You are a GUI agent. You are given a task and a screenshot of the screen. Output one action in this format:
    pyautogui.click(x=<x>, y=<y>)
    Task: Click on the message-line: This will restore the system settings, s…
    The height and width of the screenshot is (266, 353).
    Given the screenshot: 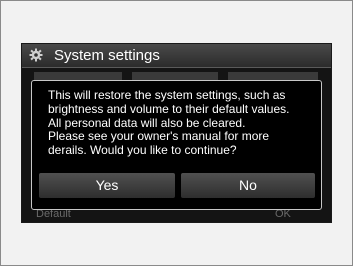 What is the action you would take?
    pyautogui.click(x=167, y=95)
    